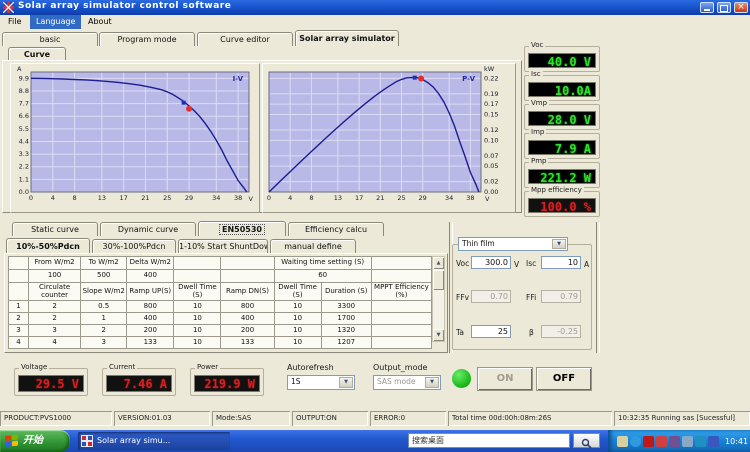 The height and width of the screenshot is (452, 750). I want to click on tray-icon-network, so click(687, 441).